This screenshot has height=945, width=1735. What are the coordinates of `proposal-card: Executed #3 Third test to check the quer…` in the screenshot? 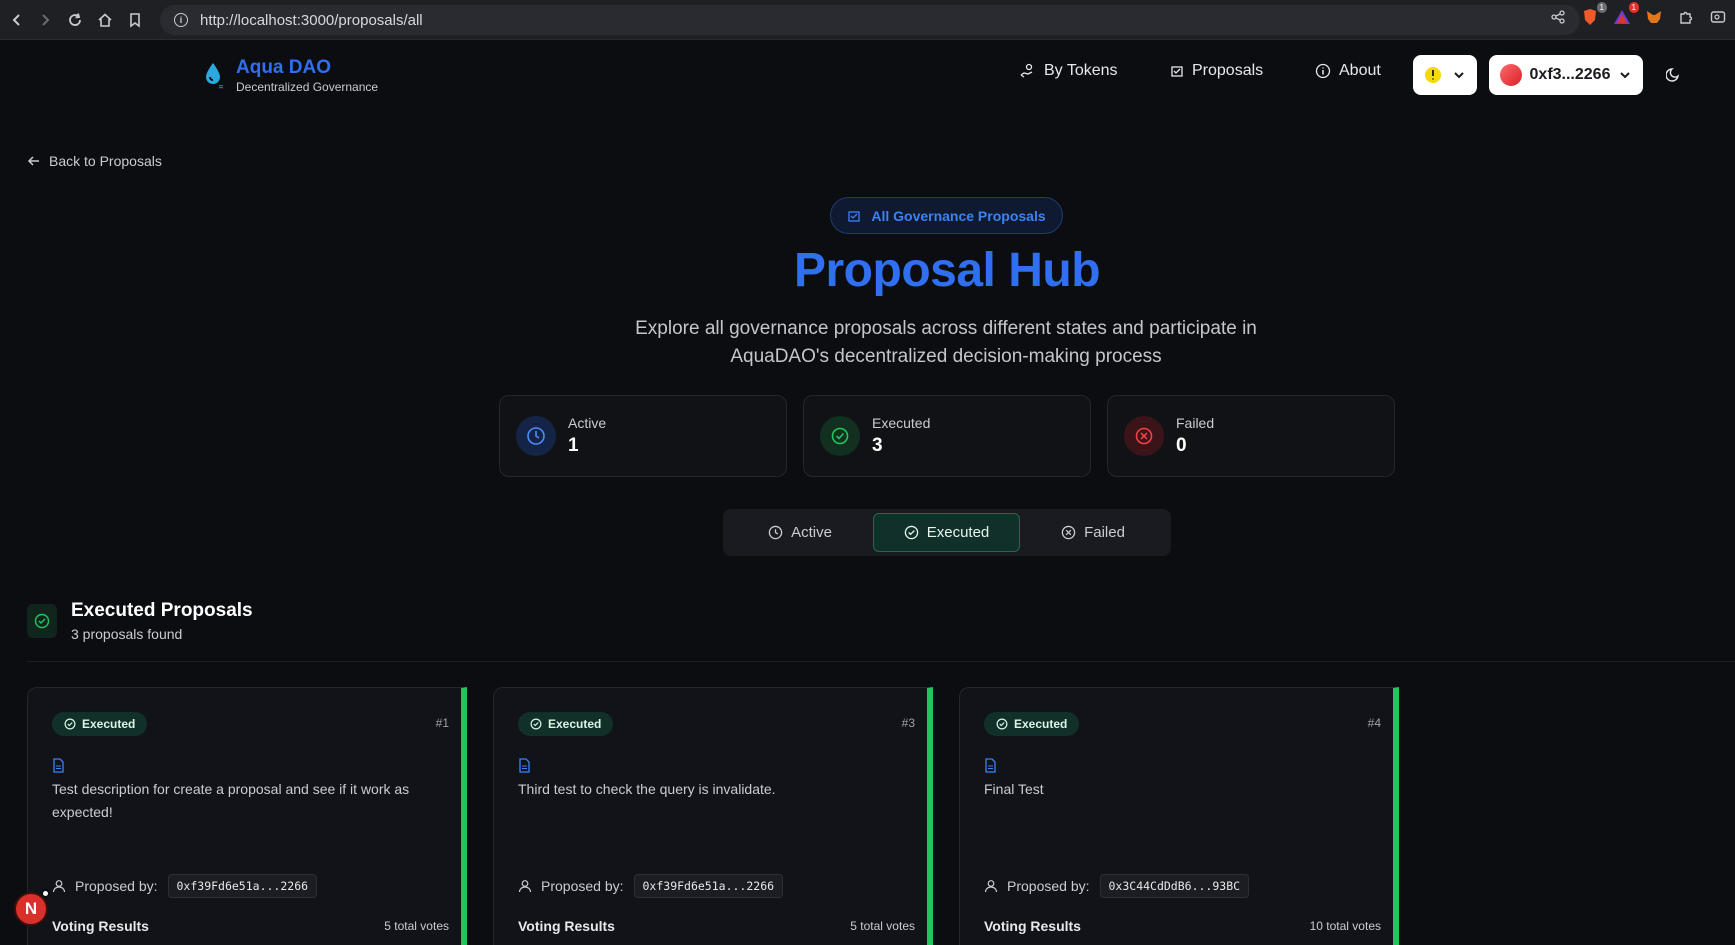 It's located at (713, 816).